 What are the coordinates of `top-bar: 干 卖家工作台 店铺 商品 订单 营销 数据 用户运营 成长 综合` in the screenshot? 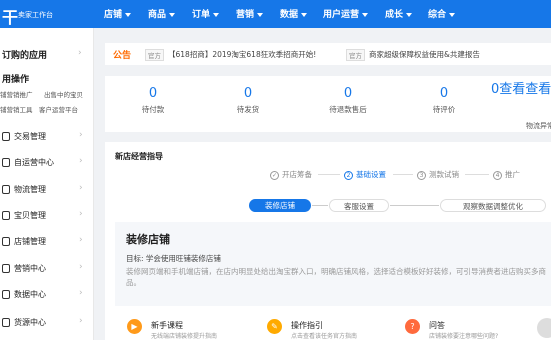 It's located at (275, 14).